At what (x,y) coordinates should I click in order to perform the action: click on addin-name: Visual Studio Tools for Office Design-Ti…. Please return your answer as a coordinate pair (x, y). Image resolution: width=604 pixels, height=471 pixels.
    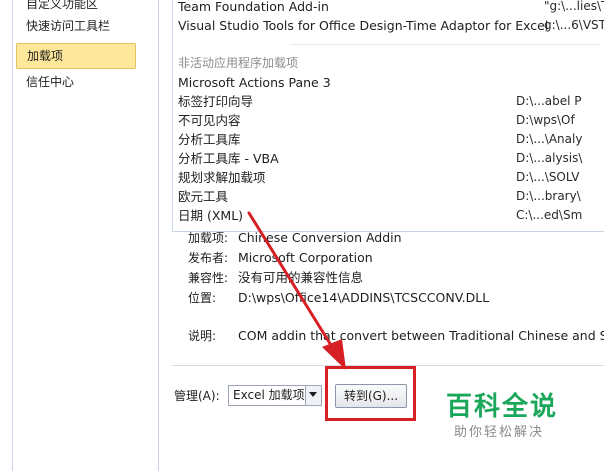
    Looking at the image, I should click on (363, 25).